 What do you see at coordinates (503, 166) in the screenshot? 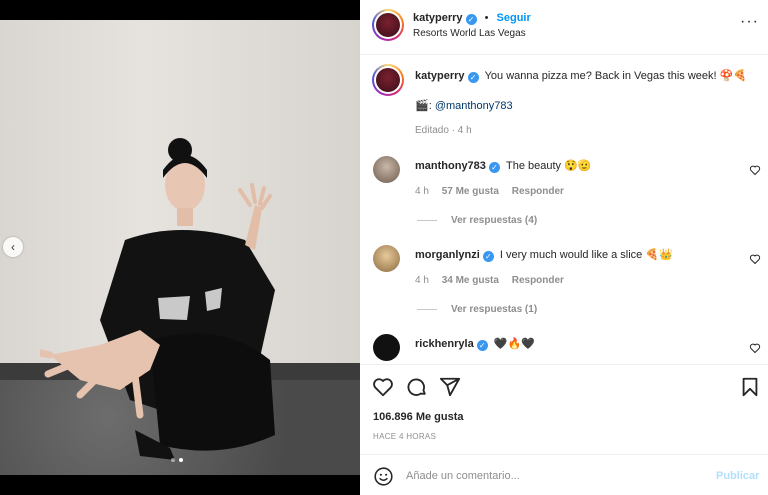
I see `comment-1: manthony783 ✓ The beauty 😲🫡` at bounding box center [503, 166].